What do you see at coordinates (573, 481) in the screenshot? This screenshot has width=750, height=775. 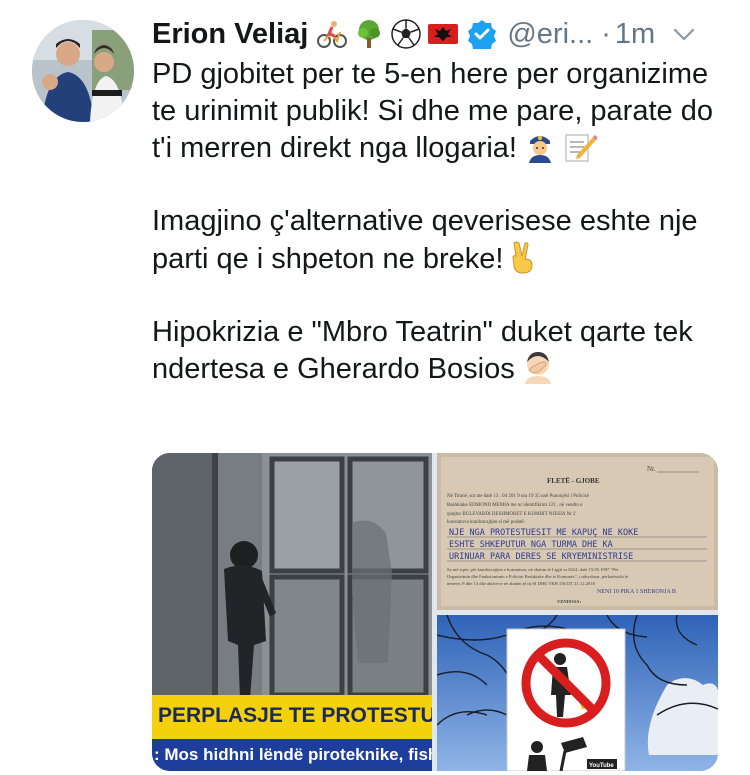 I see `doc-title: FLETË - GJOBE` at bounding box center [573, 481].